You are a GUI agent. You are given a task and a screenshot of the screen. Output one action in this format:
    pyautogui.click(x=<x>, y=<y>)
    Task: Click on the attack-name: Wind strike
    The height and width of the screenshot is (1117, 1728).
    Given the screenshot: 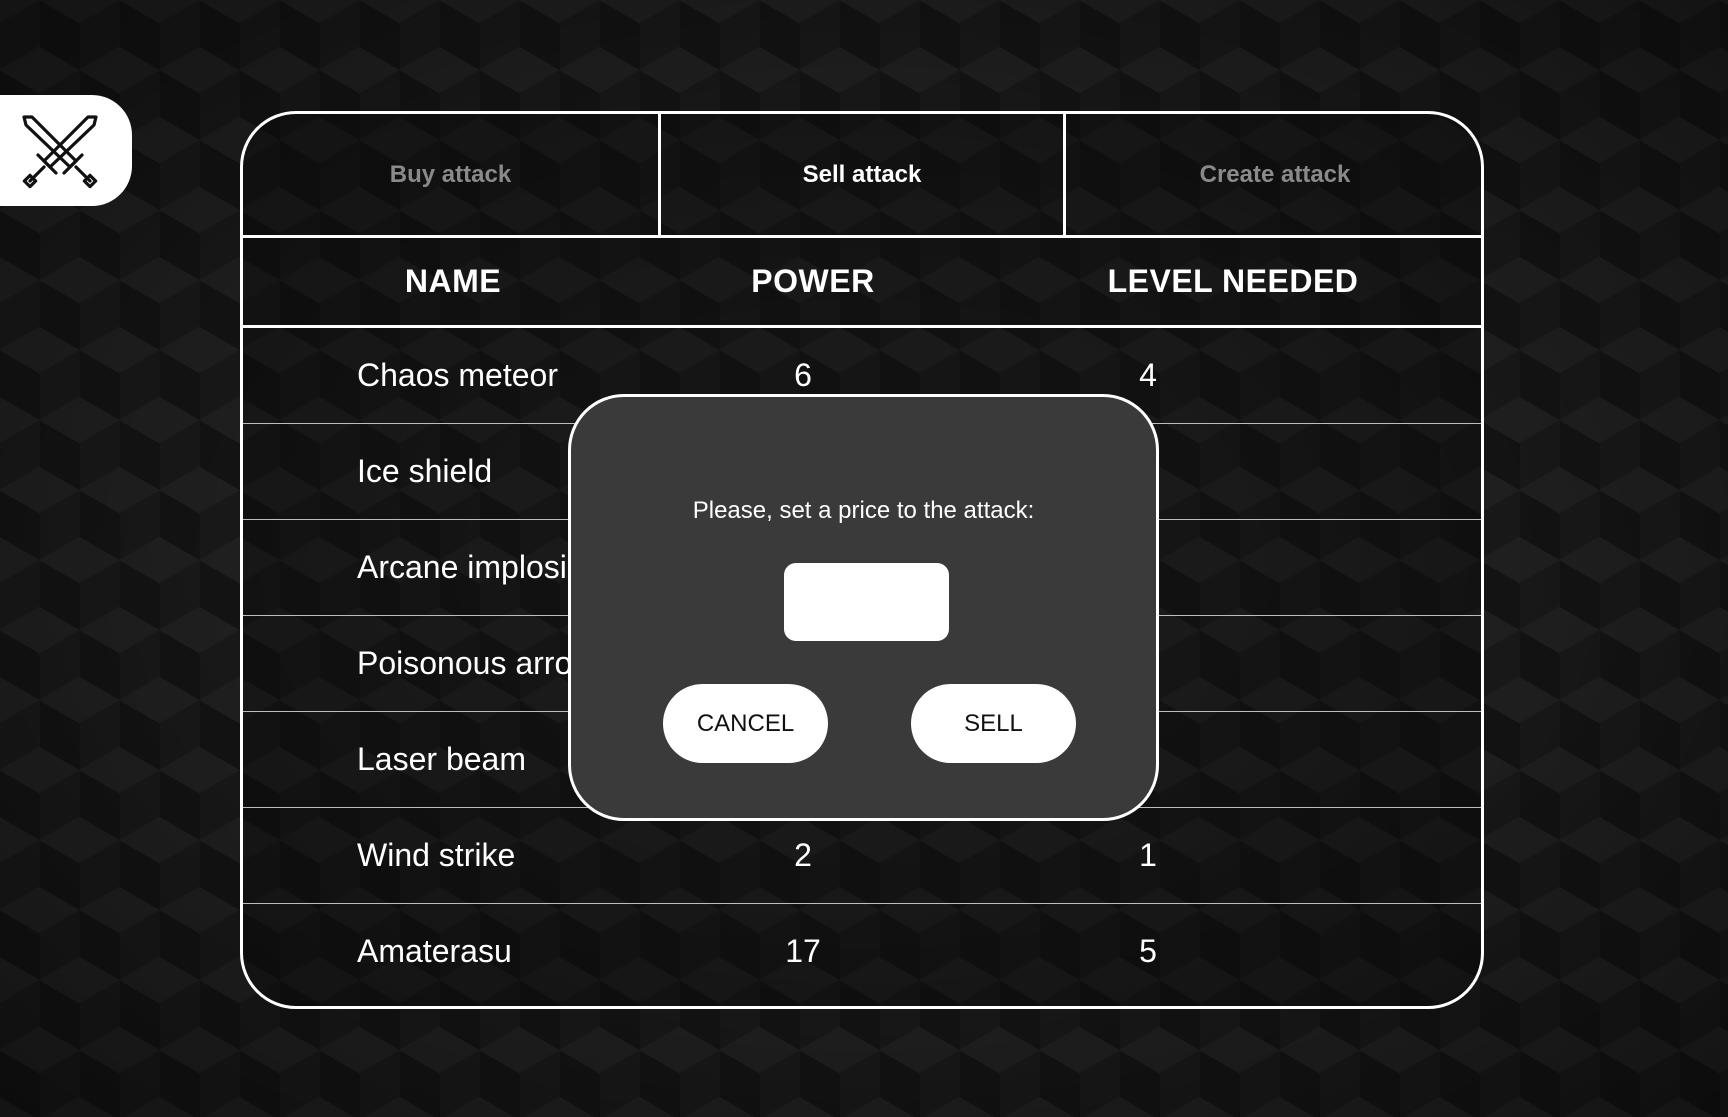 What is the action you would take?
    pyautogui.click(x=436, y=855)
    